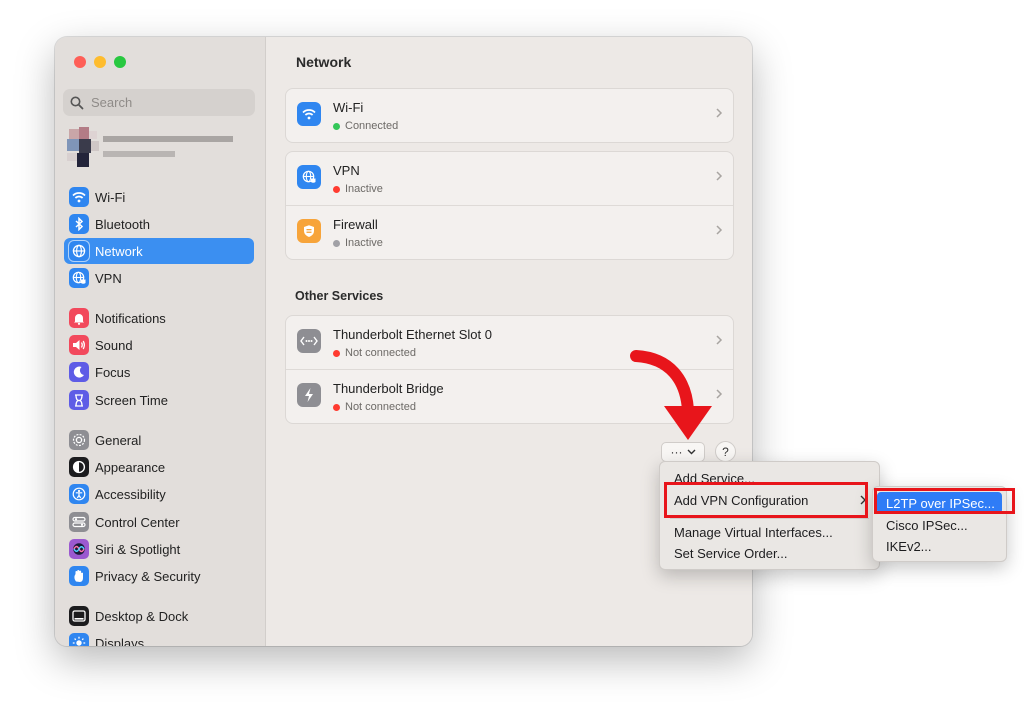  I want to click on search-field, so click(159, 102).